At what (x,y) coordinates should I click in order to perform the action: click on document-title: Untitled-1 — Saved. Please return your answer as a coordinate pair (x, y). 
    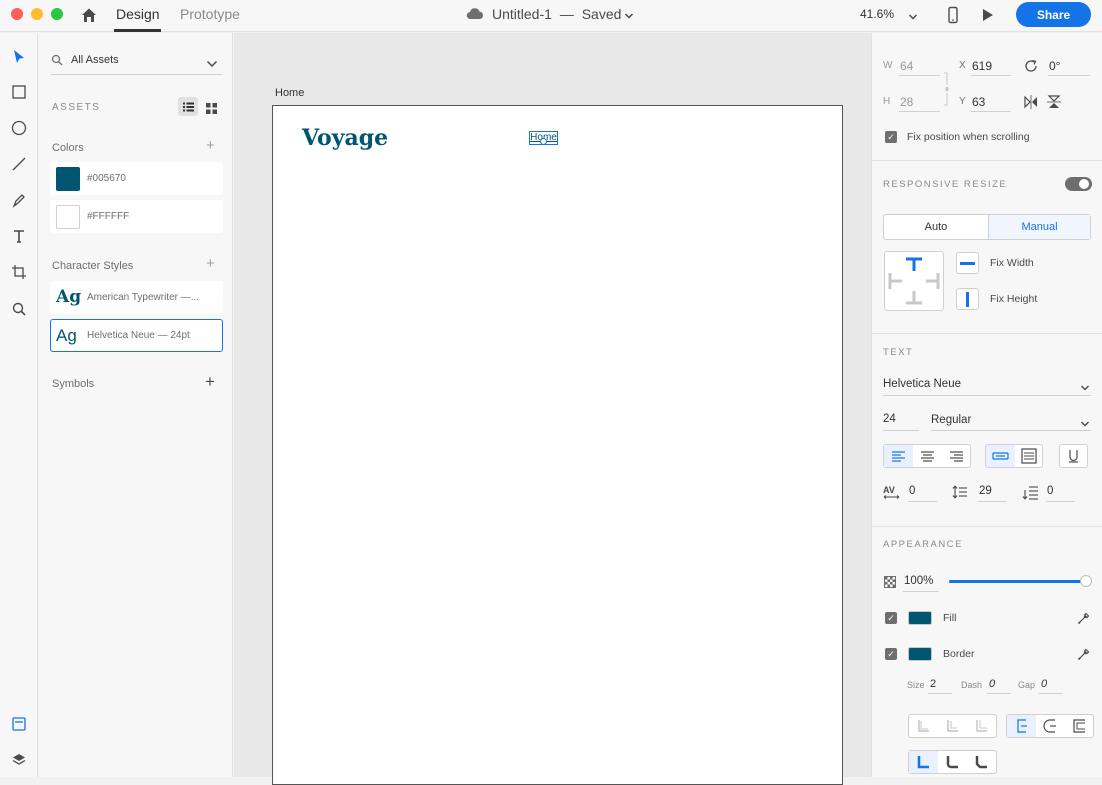
    Looking at the image, I should click on (556, 14).